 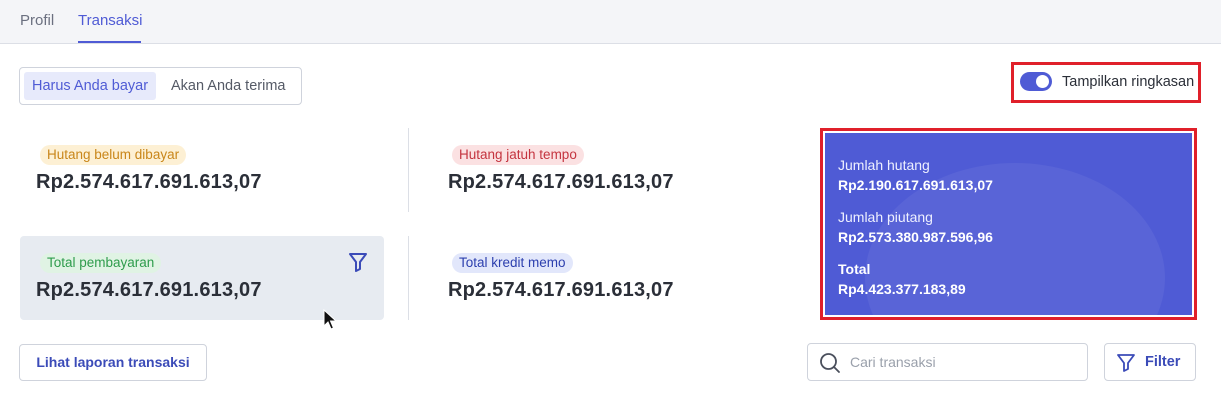 What do you see at coordinates (614, 278) in the screenshot?
I see `card-total-kredit-memo: Total kredit memo Rp2.574.617.691.613,07` at bounding box center [614, 278].